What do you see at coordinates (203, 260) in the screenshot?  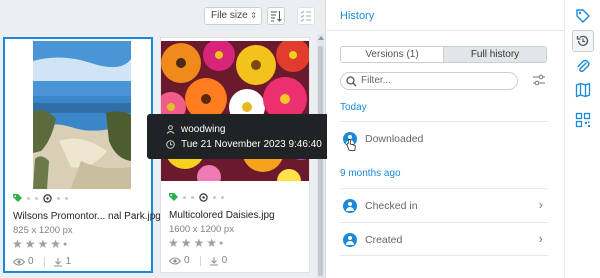 I see `asset-stats: 0 0` at bounding box center [203, 260].